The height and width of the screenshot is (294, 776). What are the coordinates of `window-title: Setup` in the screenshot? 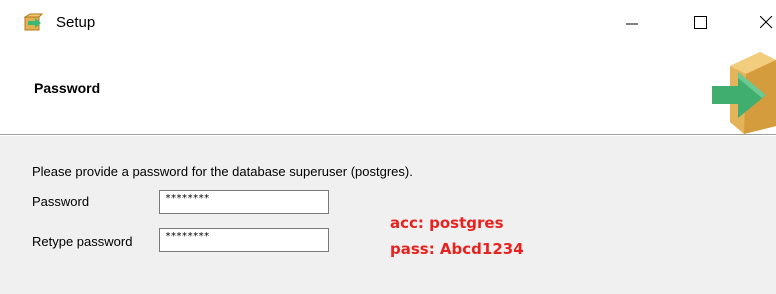 It's located at (76, 22).